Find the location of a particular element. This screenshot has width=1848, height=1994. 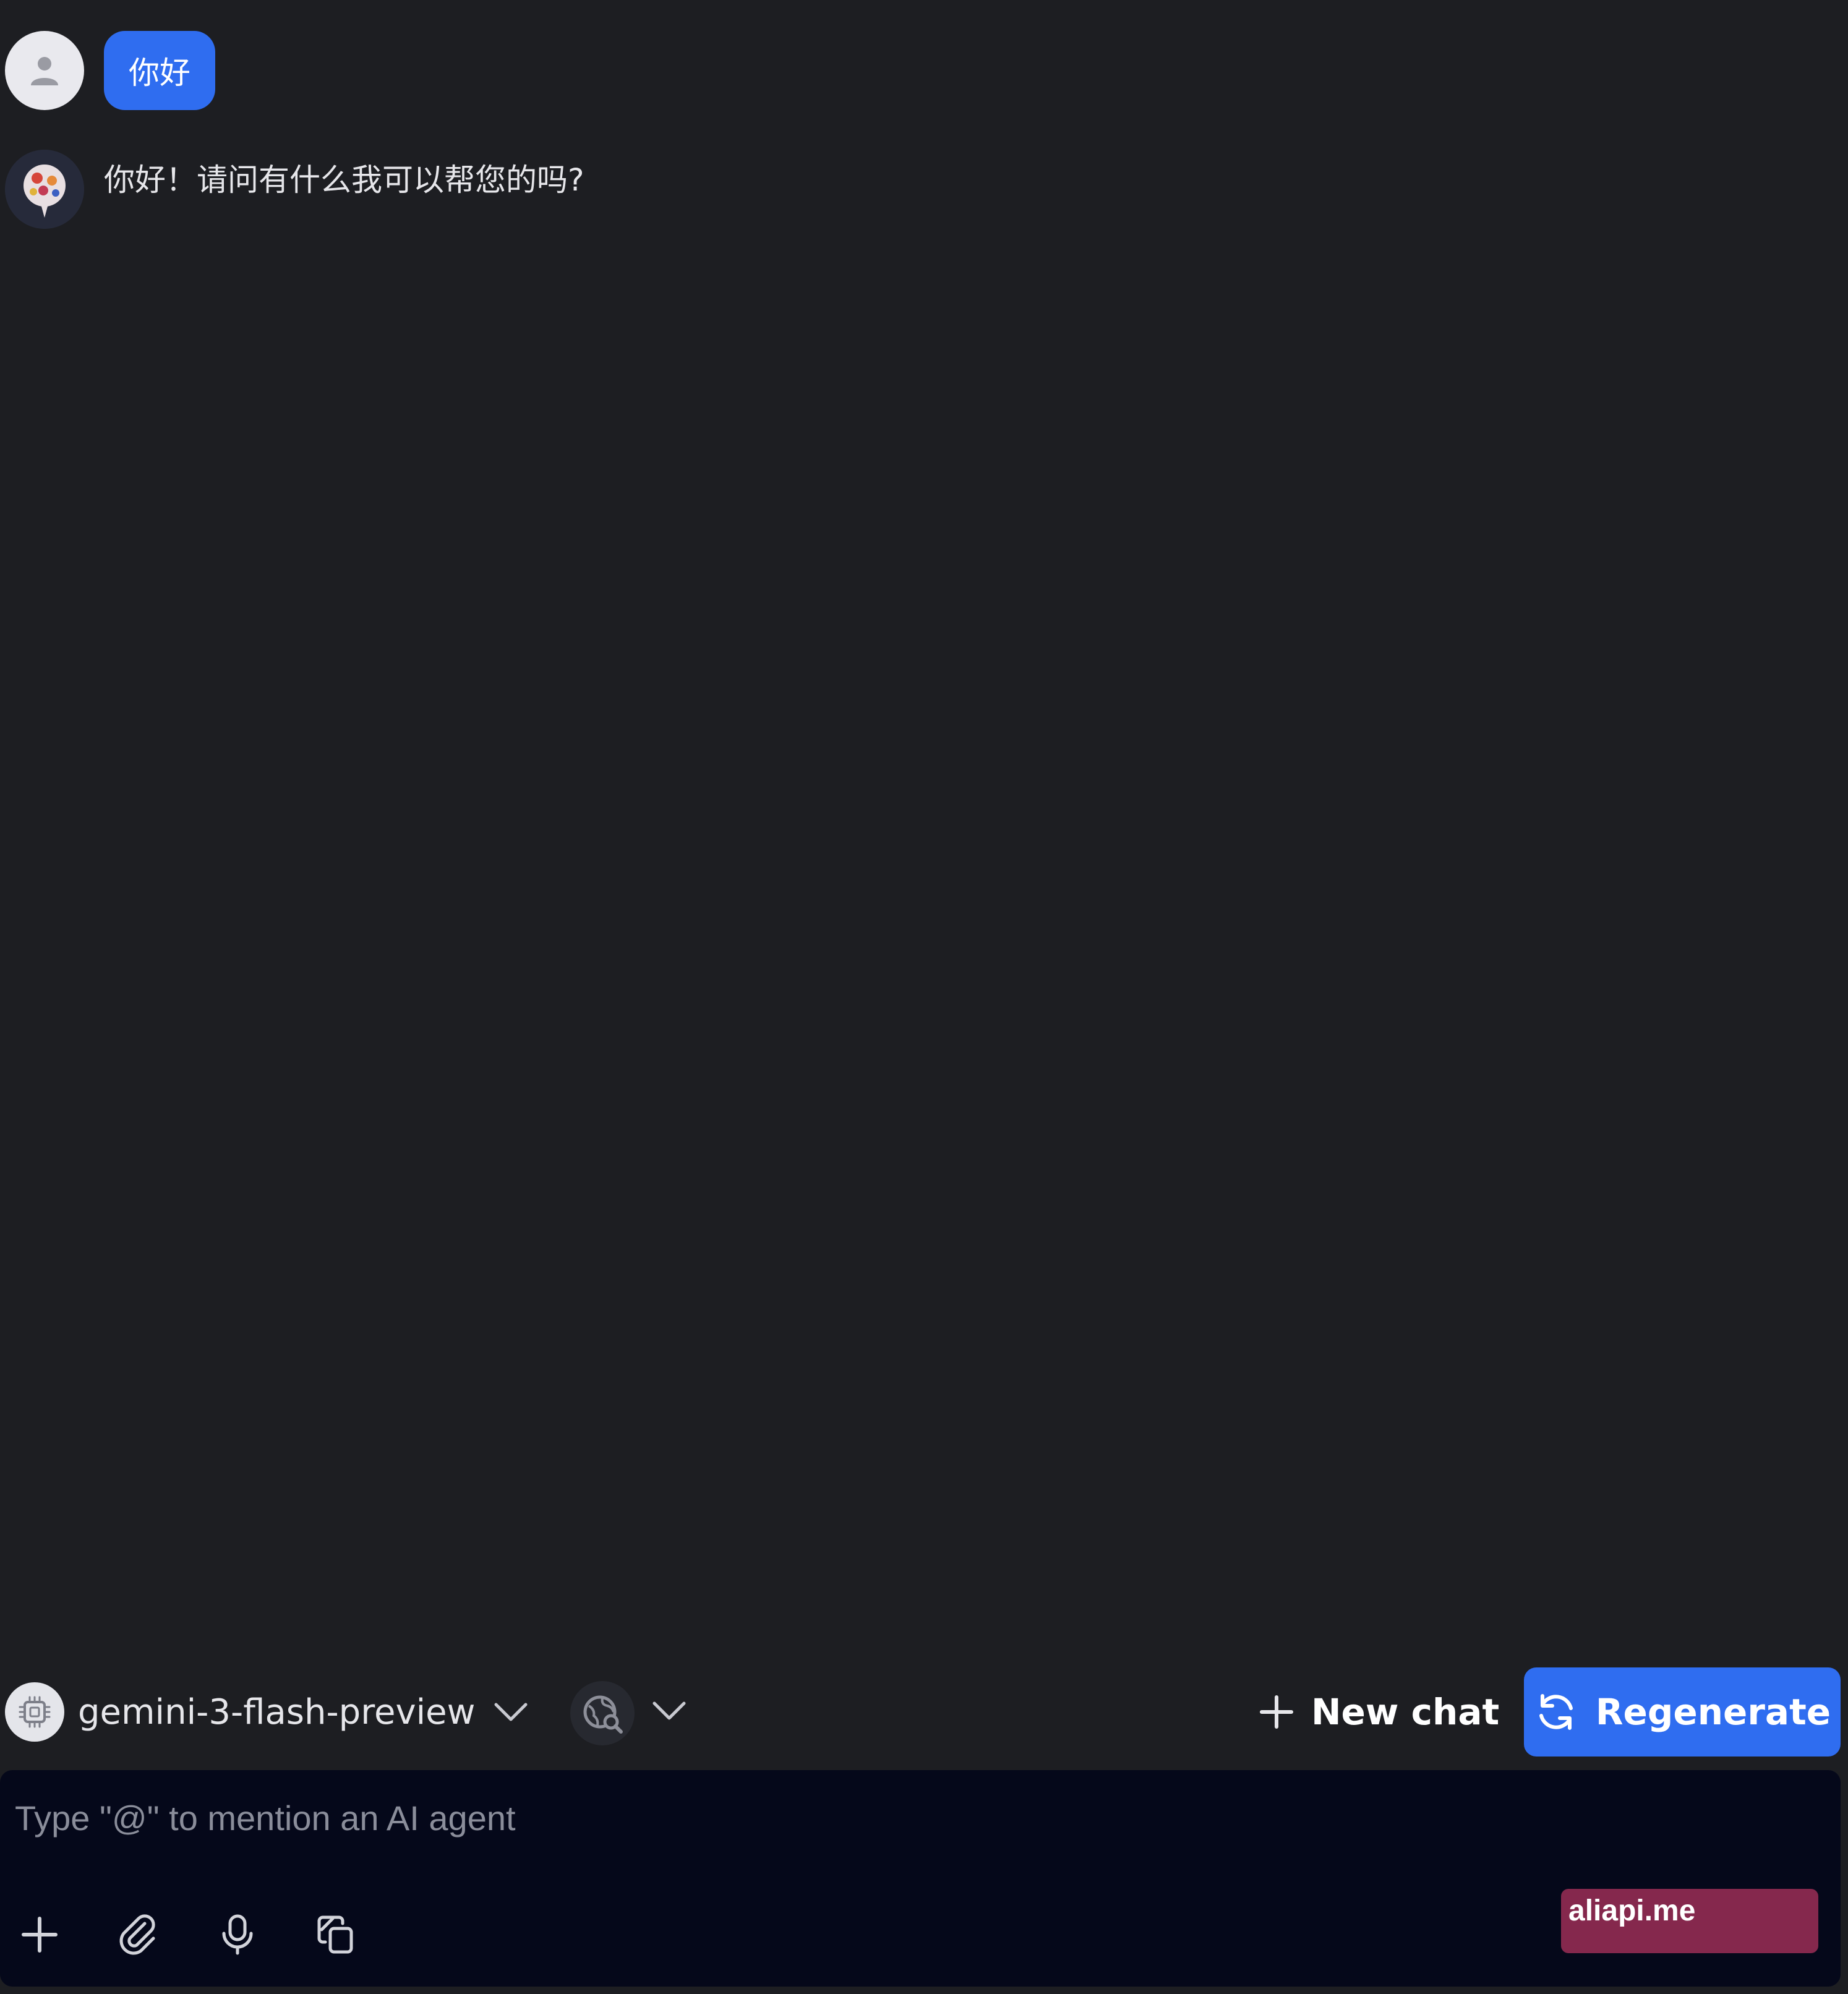

globe-search-icon is located at coordinates (603, 1714).